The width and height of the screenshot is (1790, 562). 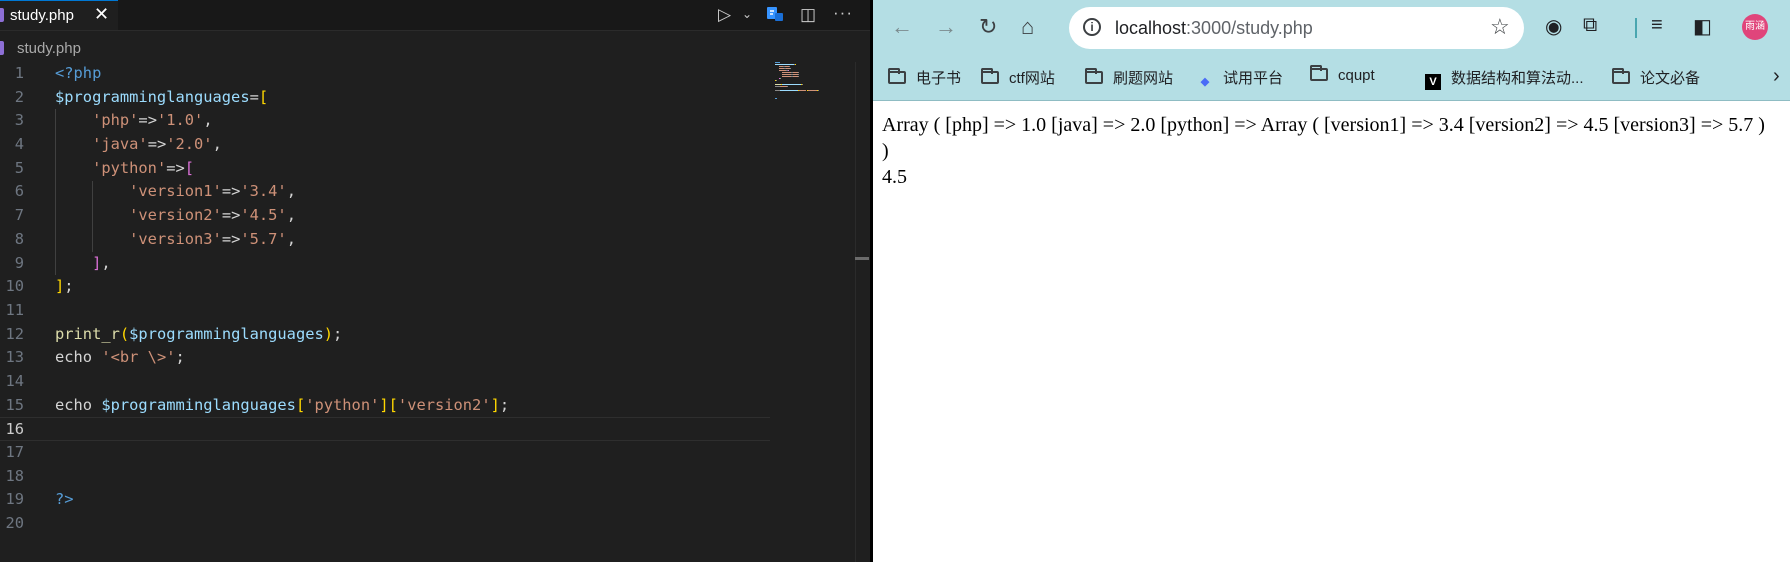 What do you see at coordinates (1240, 78) in the screenshot?
I see `bookmark-trial-platform: ◆ 试用平台` at bounding box center [1240, 78].